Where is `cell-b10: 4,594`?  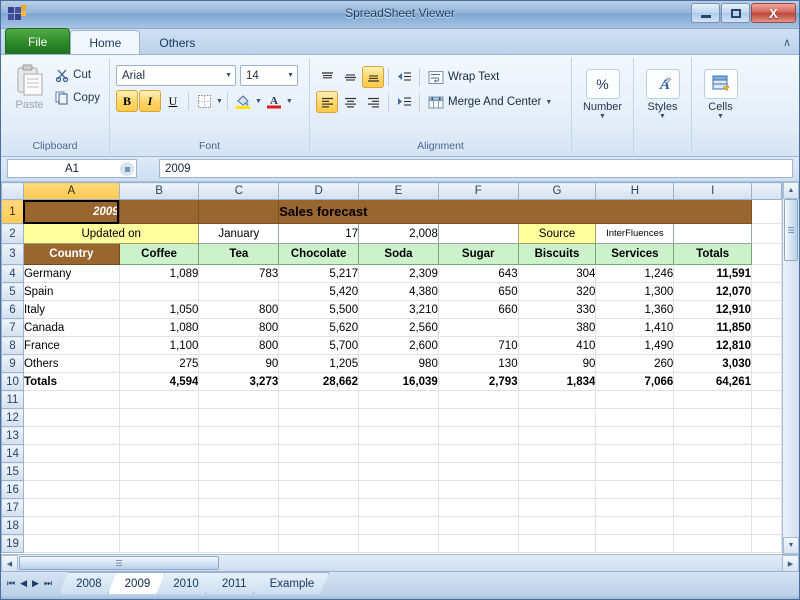 cell-b10: 4,594 is located at coordinates (159, 381).